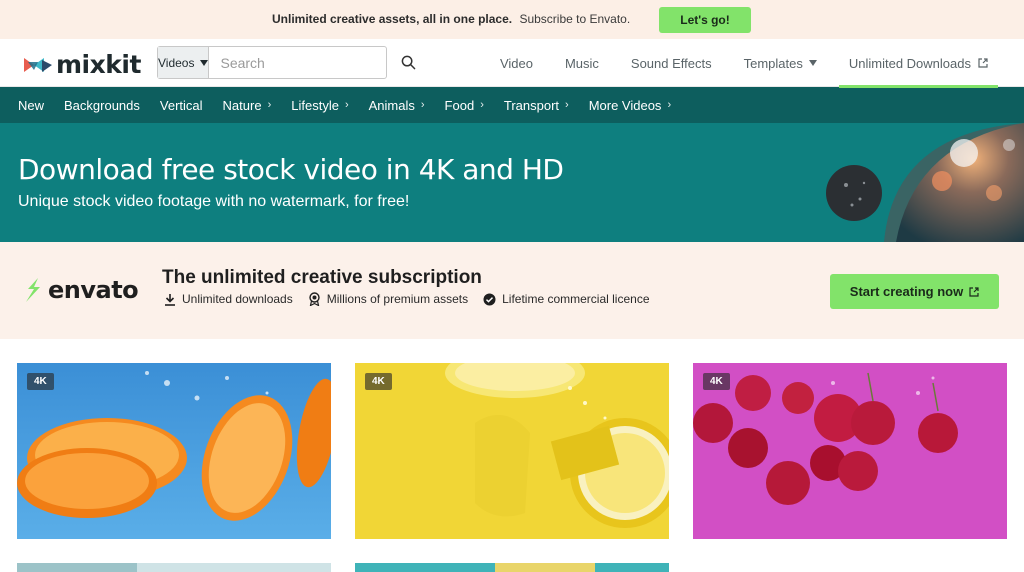  Describe the element at coordinates (906, 291) in the screenshot. I see `start-creating-label: Start creating now` at that location.